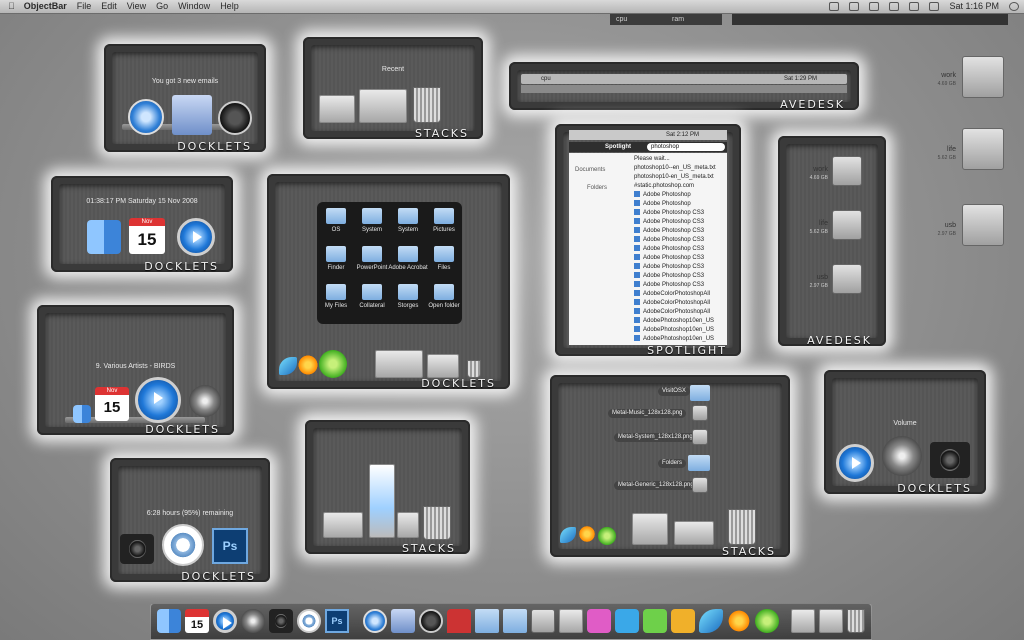  Describe the element at coordinates (847, 171) in the screenshot. I see `drive-work-icon` at that location.